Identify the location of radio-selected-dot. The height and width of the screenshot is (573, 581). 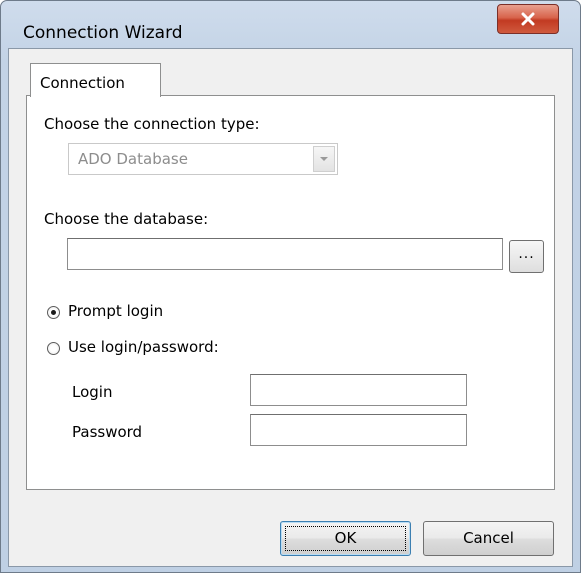
(53, 312).